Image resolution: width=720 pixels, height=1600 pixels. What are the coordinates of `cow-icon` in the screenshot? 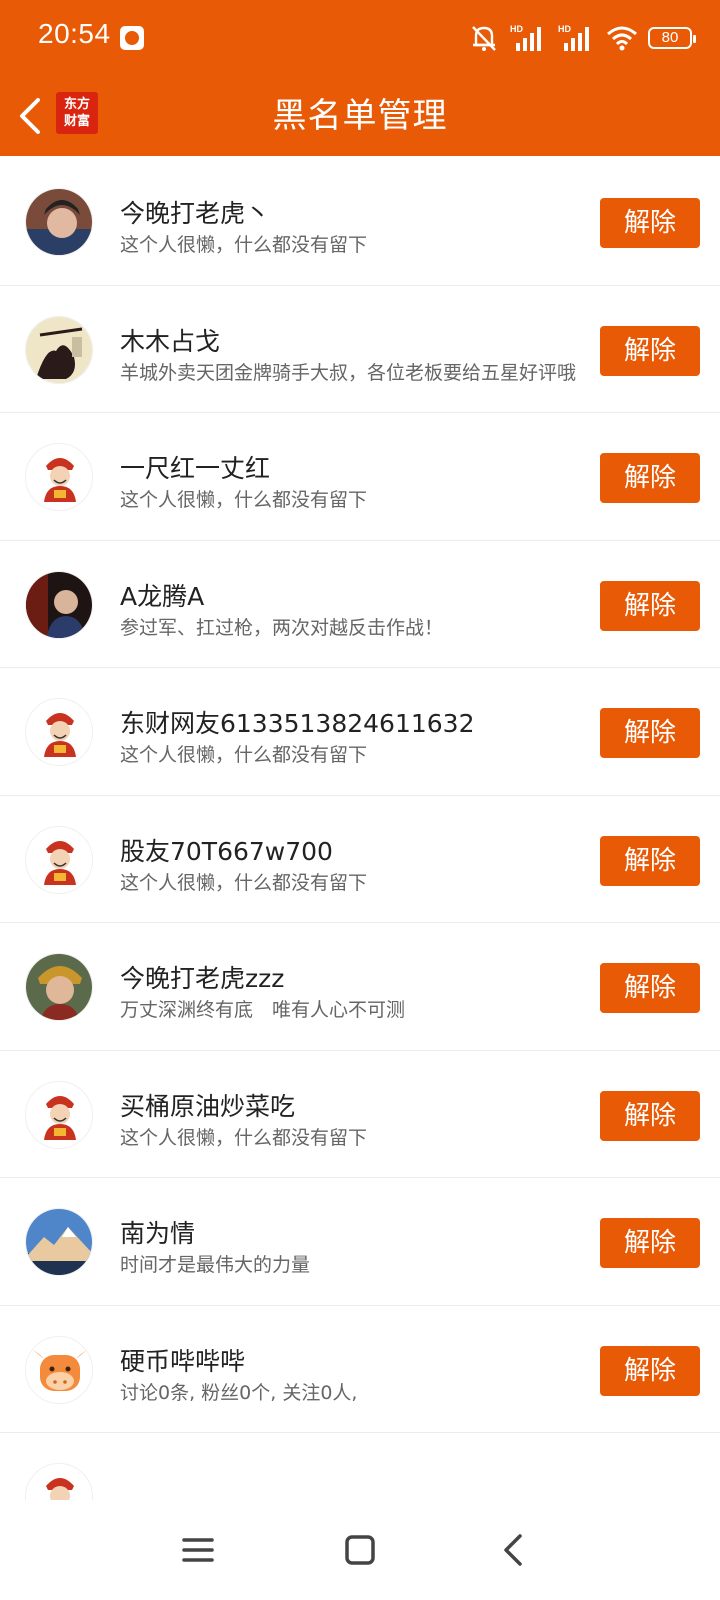 It's located at (59, 1369).